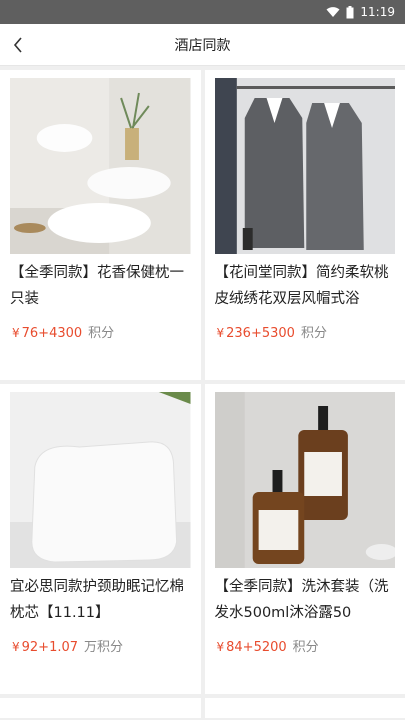 The width and height of the screenshot is (405, 720). Describe the element at coordinates (202, 12) in the screenshot. I see `status-bar: 11:19` at that location.